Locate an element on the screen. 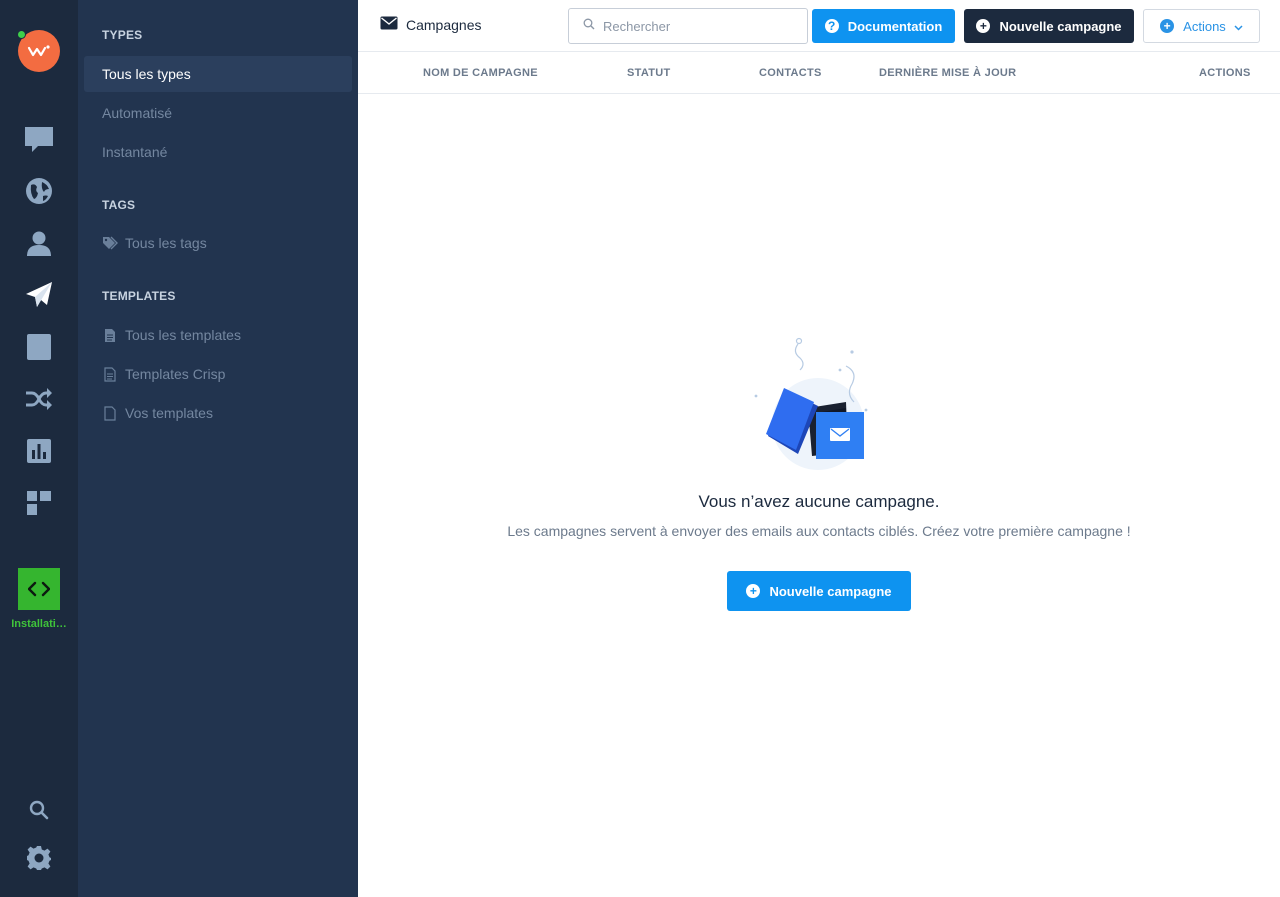 The height and width of the screenshot is (897, 1280). new-campaign-button: + Nouvelle campagne is located at coordinates (1049, 26).